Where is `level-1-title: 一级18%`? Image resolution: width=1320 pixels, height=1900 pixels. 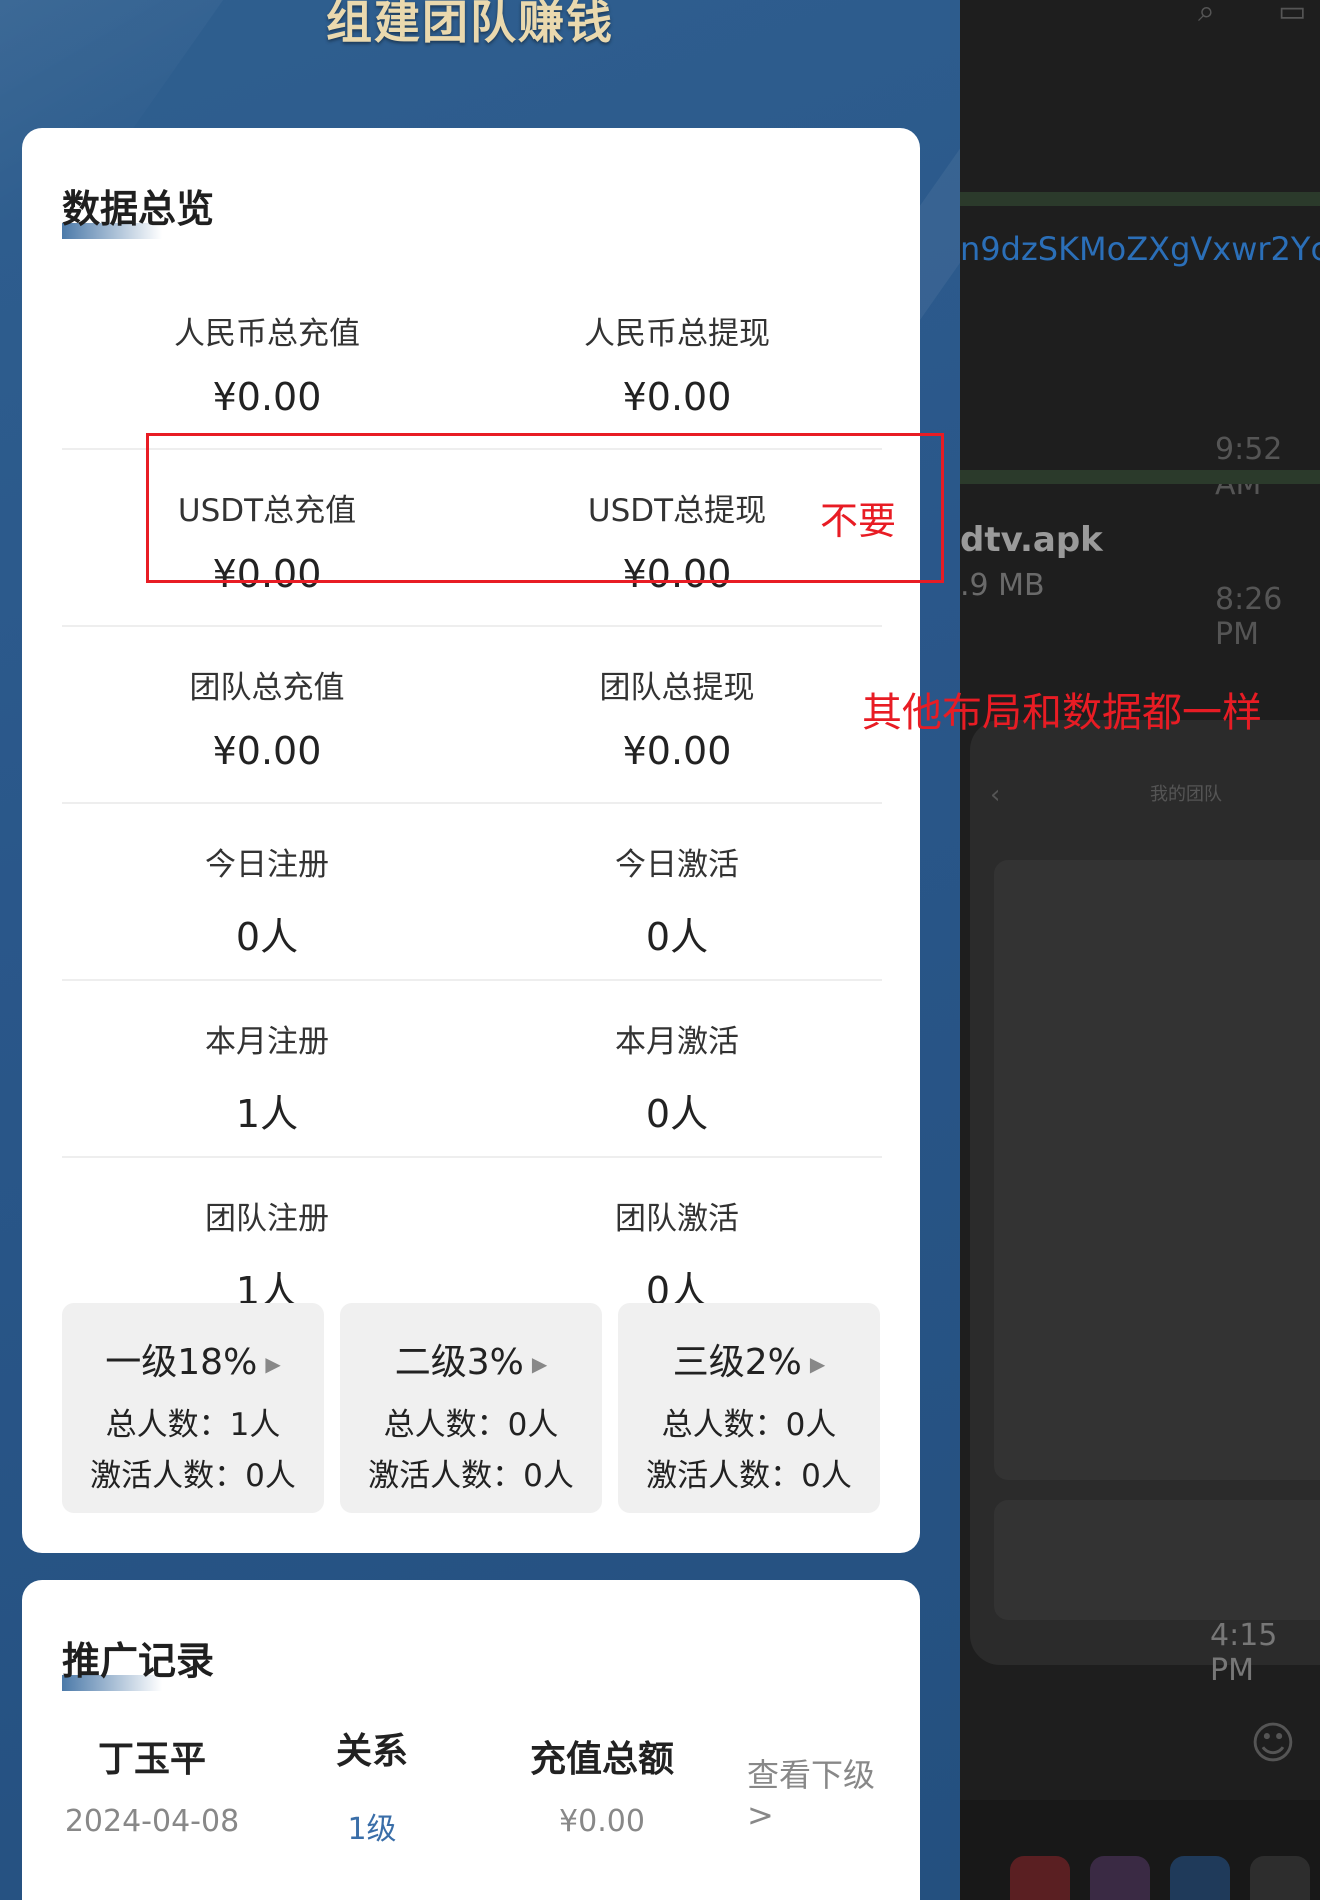
level-1-title: 一级18% is located at coordinates (181, 1362).